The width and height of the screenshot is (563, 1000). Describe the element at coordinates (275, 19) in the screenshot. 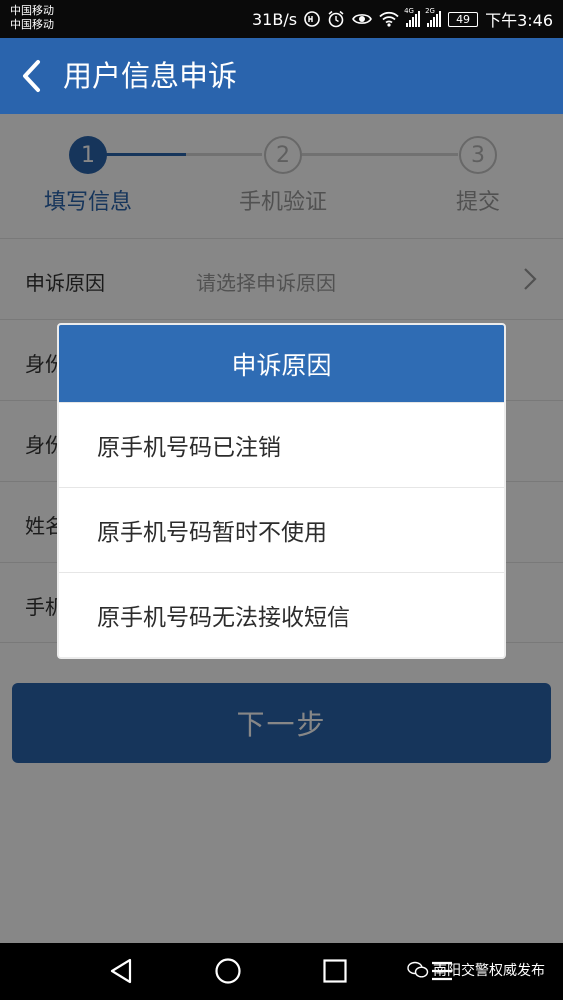

I see `network-speed: 31B/s` at that location.